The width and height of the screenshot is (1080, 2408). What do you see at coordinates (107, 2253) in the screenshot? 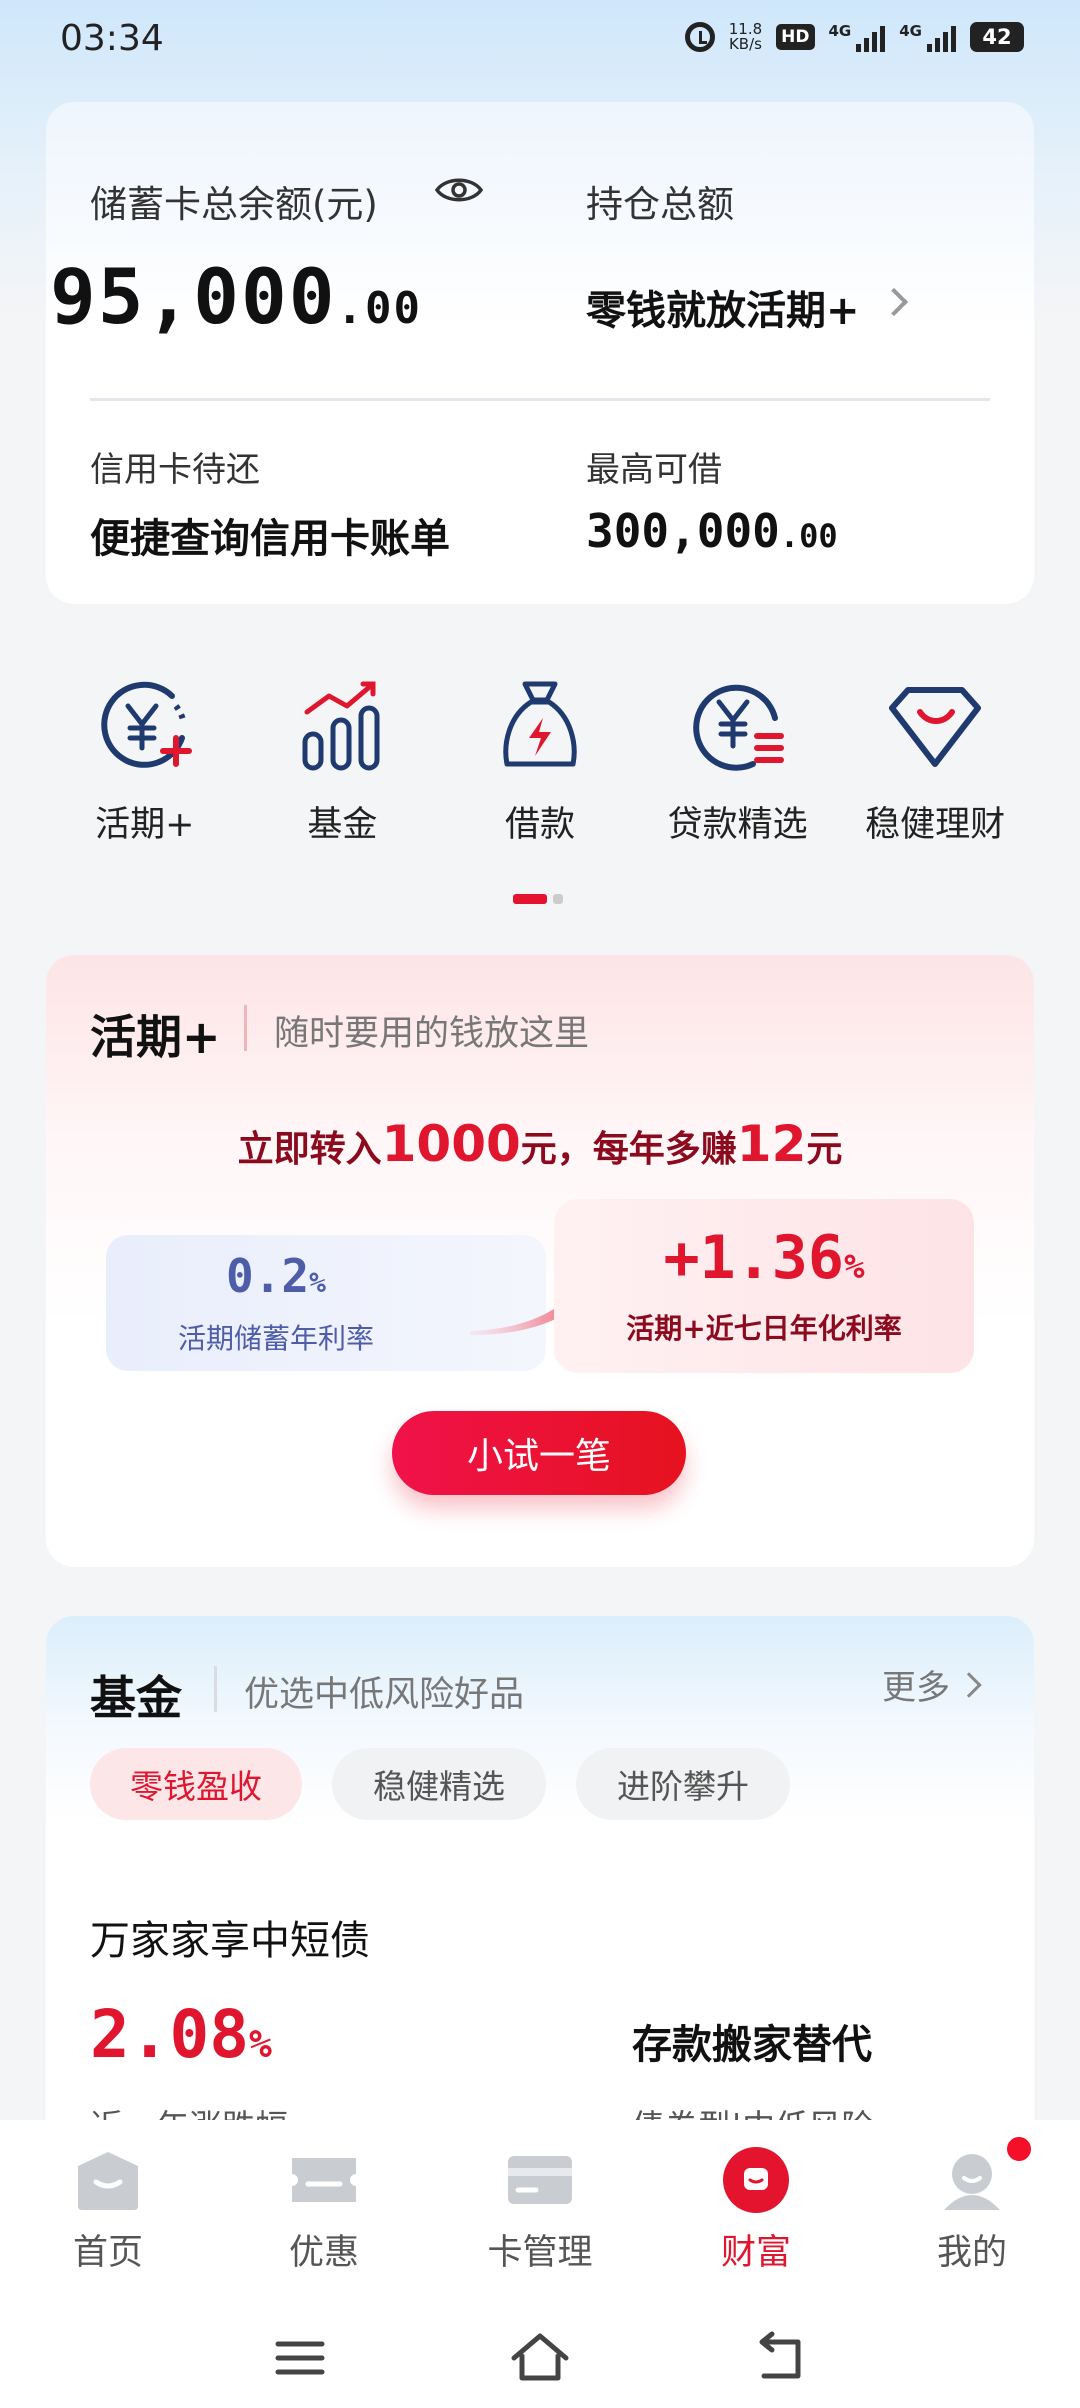
I see `nav-label: 首页` at bounding box center [107, 2253].